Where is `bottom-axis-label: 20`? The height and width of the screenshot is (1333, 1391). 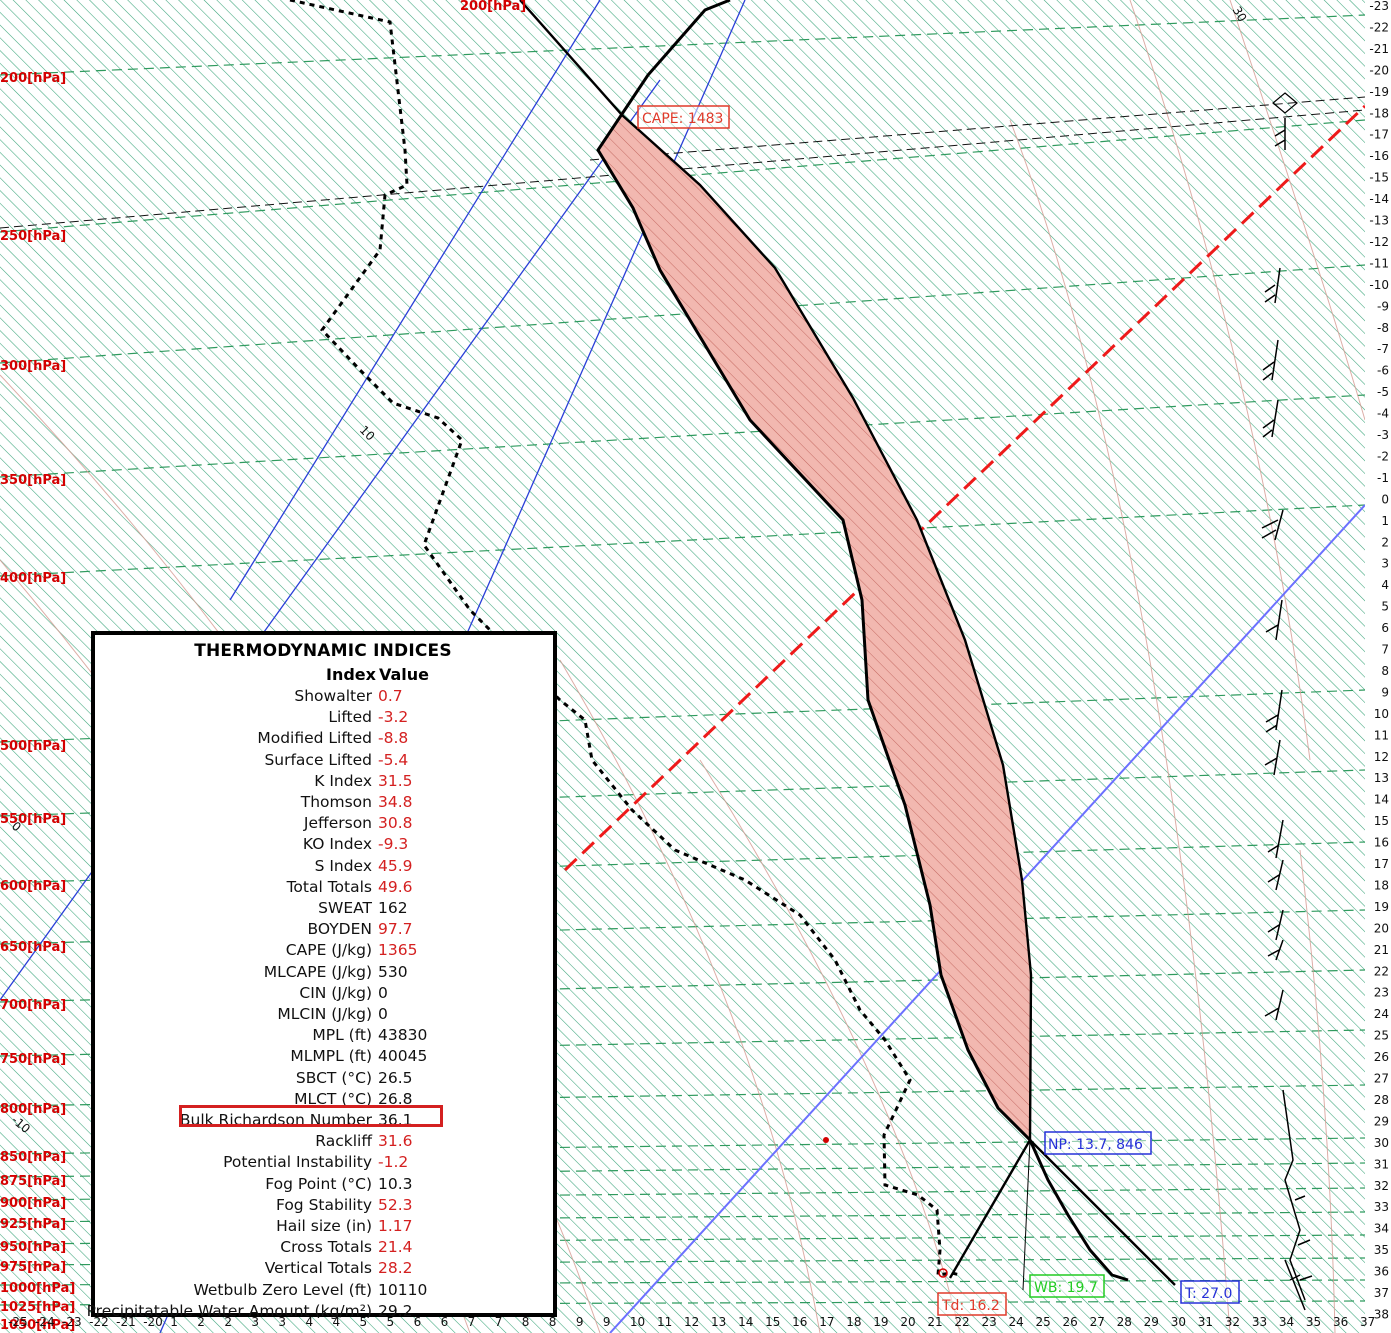 bottom-axis-label: 20 is located at coordinates (907, 1322).